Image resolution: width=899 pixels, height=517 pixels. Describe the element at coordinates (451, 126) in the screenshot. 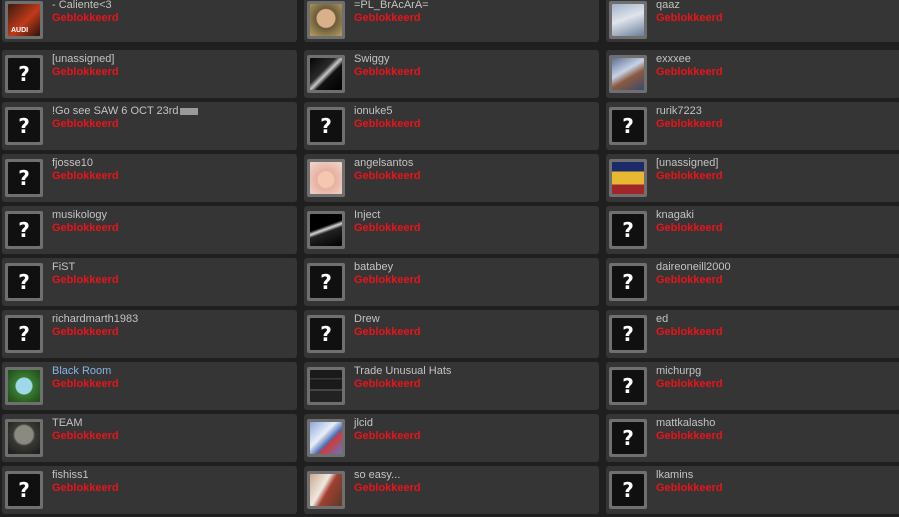

I see `friend-card: ? ionuke5 Geblokkeerd` at that location.